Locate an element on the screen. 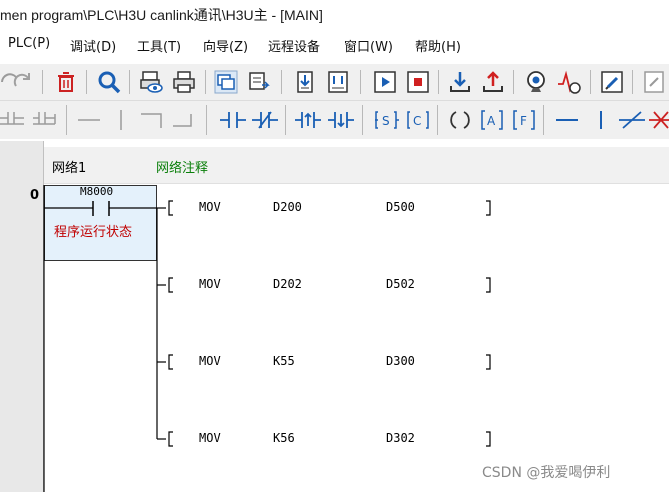 The height and width of the screenshot is (492, 669). horizontal-wire-icon is located at coordinates (568, 120).